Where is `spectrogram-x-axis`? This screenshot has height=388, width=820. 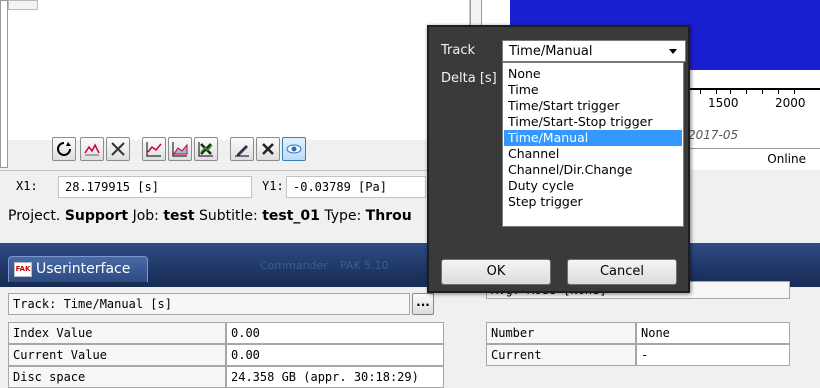 spectrogram-x-axis is located at coordinates (751, 89).